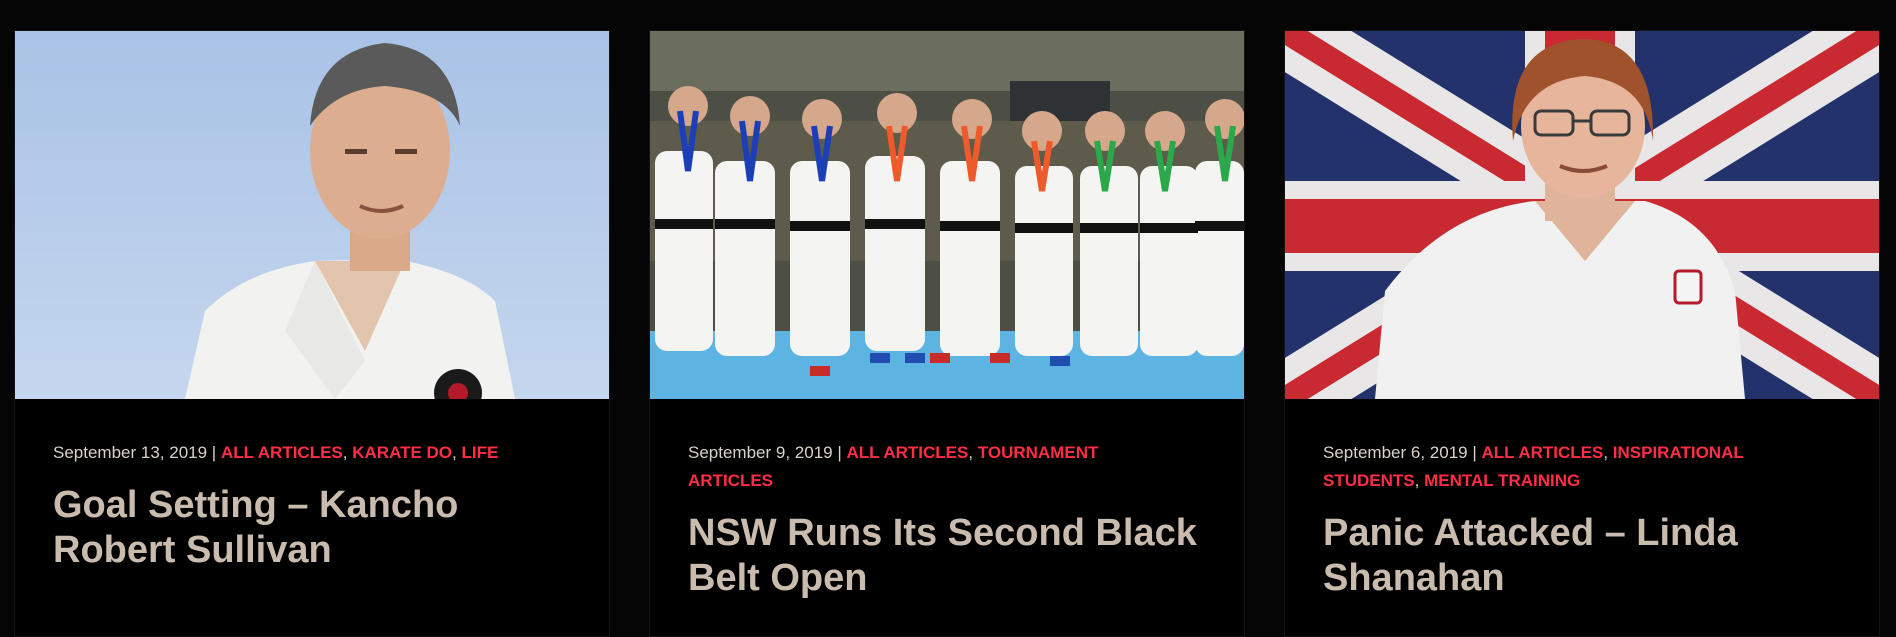  What do you see at coordinates (130, 452) in the screenshot?
I see `post-date: September 13, 2019` at bounding box center [130, 452].